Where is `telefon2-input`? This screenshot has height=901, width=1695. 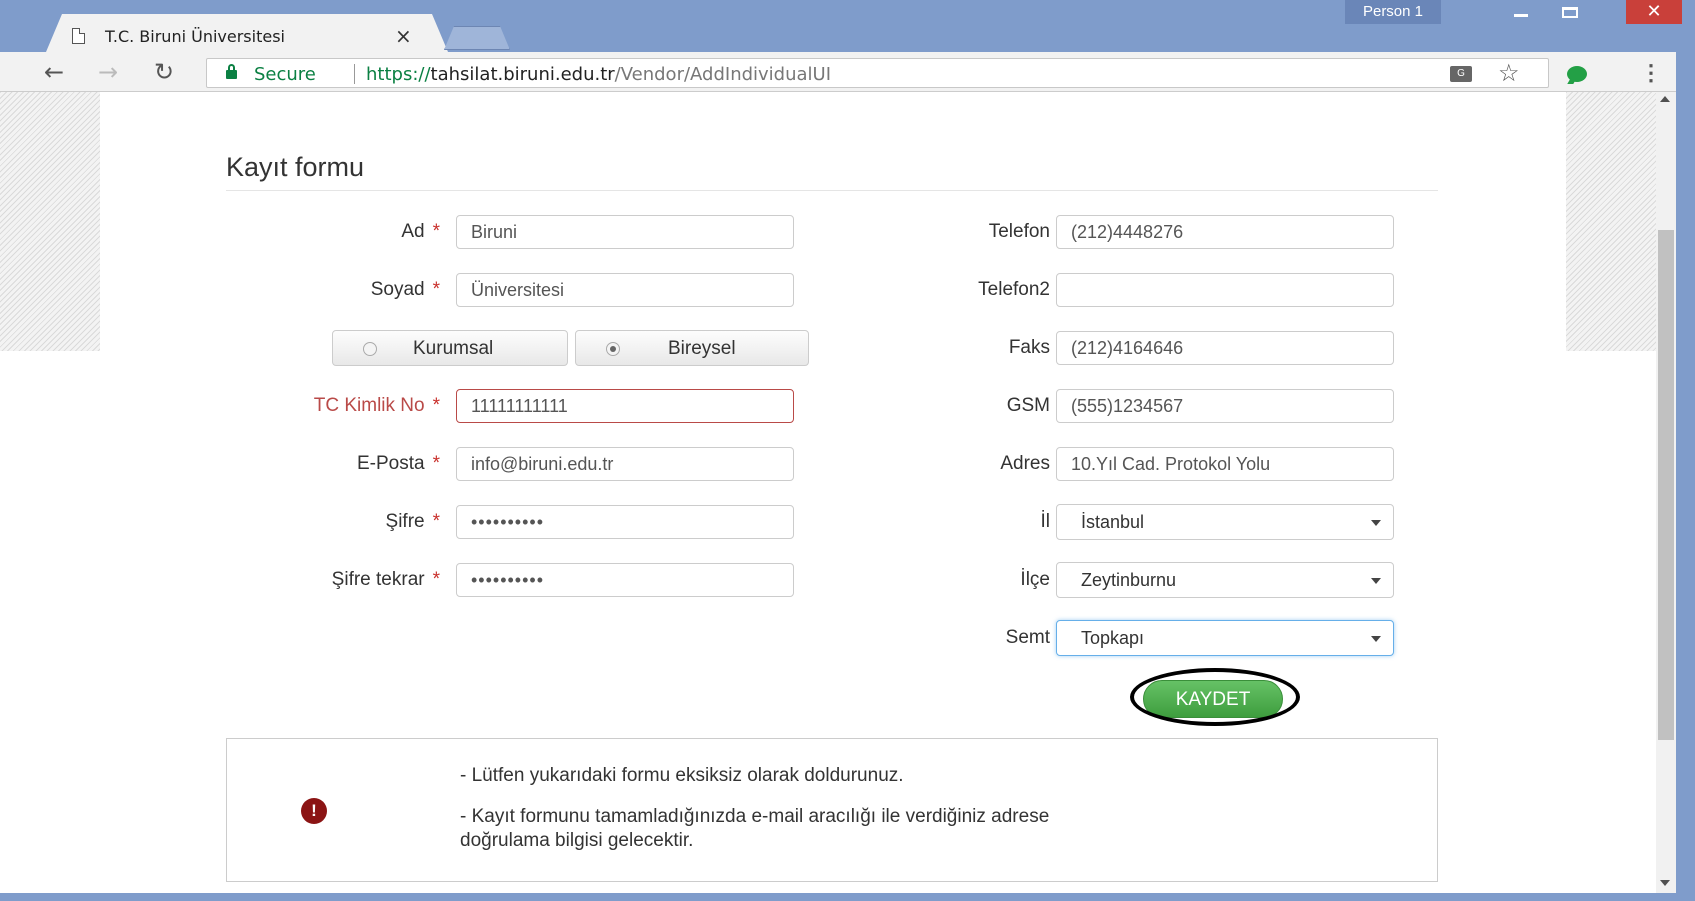
telefon2-input is located at coordinates (1225, 290).